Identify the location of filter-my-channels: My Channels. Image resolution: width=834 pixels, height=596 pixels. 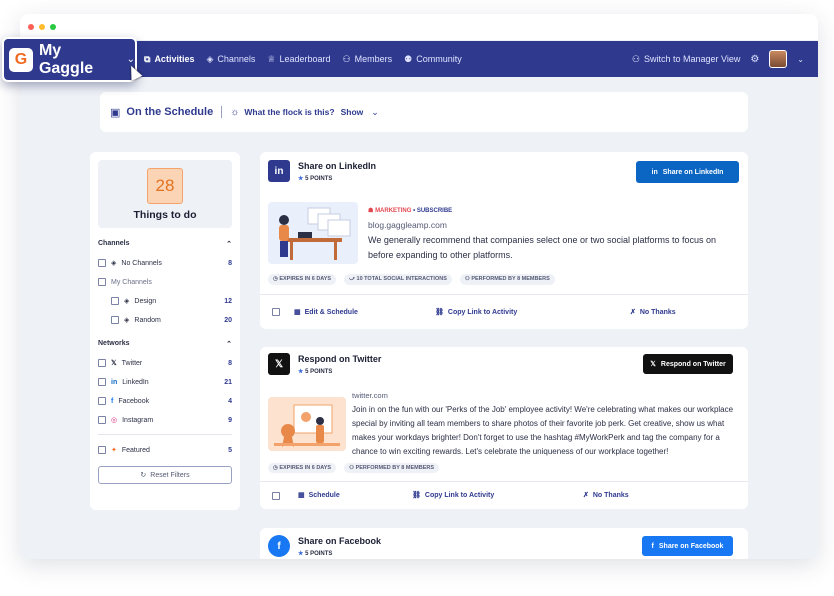
(165, 282).